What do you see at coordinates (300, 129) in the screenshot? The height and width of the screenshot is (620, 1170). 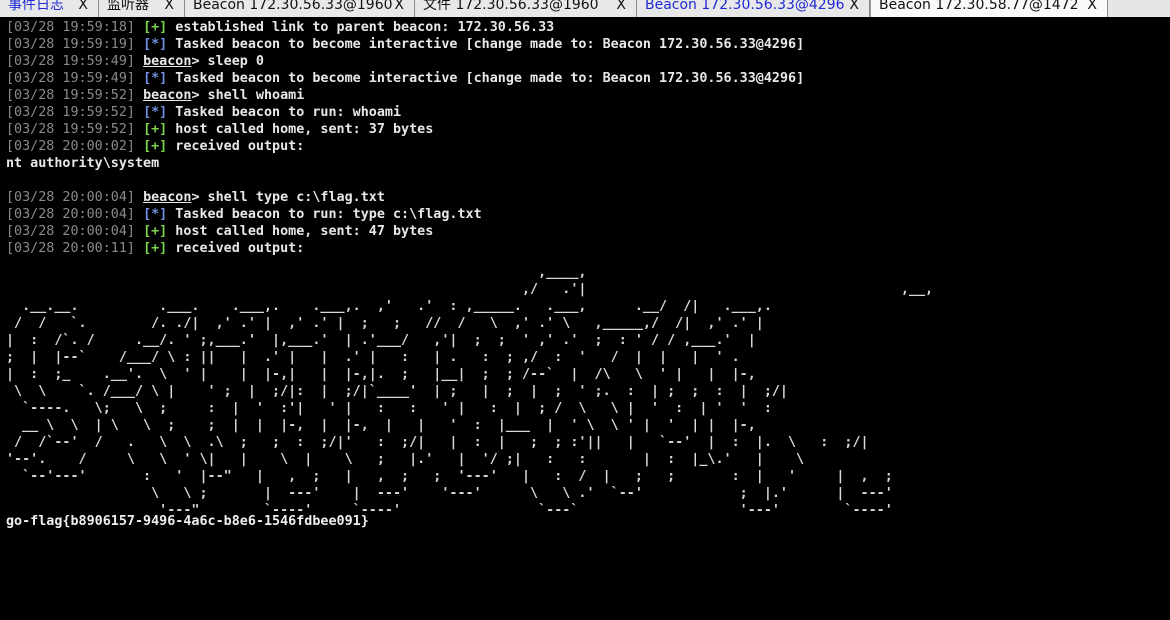 I see `log-text: host called home, sent: 37 bytes` at bounding box center [300, 129].